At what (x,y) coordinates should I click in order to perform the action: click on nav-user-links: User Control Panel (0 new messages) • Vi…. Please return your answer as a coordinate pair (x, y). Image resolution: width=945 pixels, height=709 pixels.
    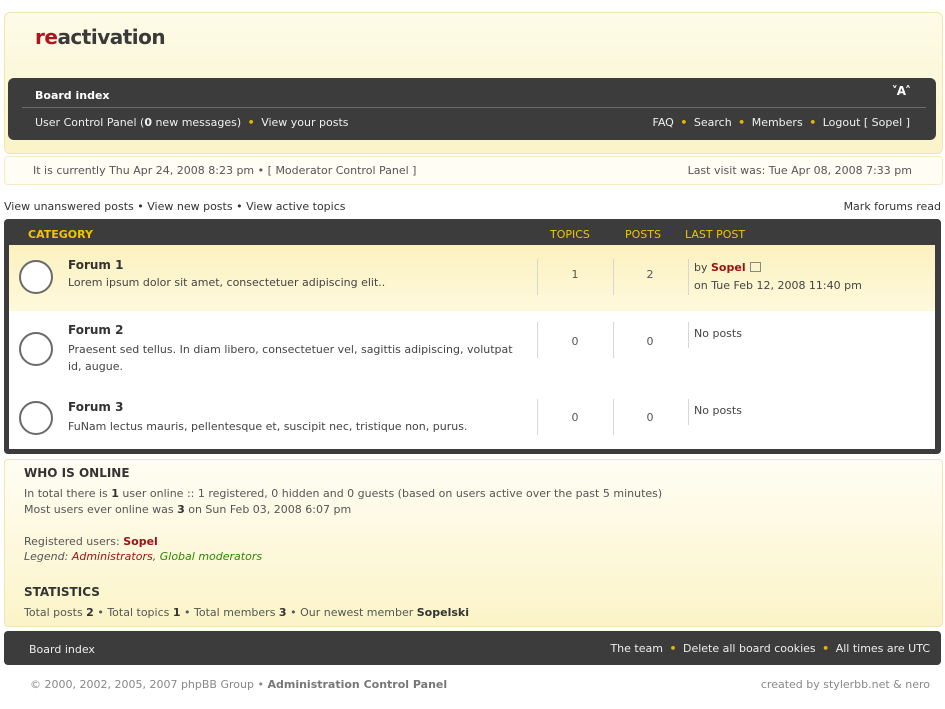
    Looking at the image, I should click on (192, 122).